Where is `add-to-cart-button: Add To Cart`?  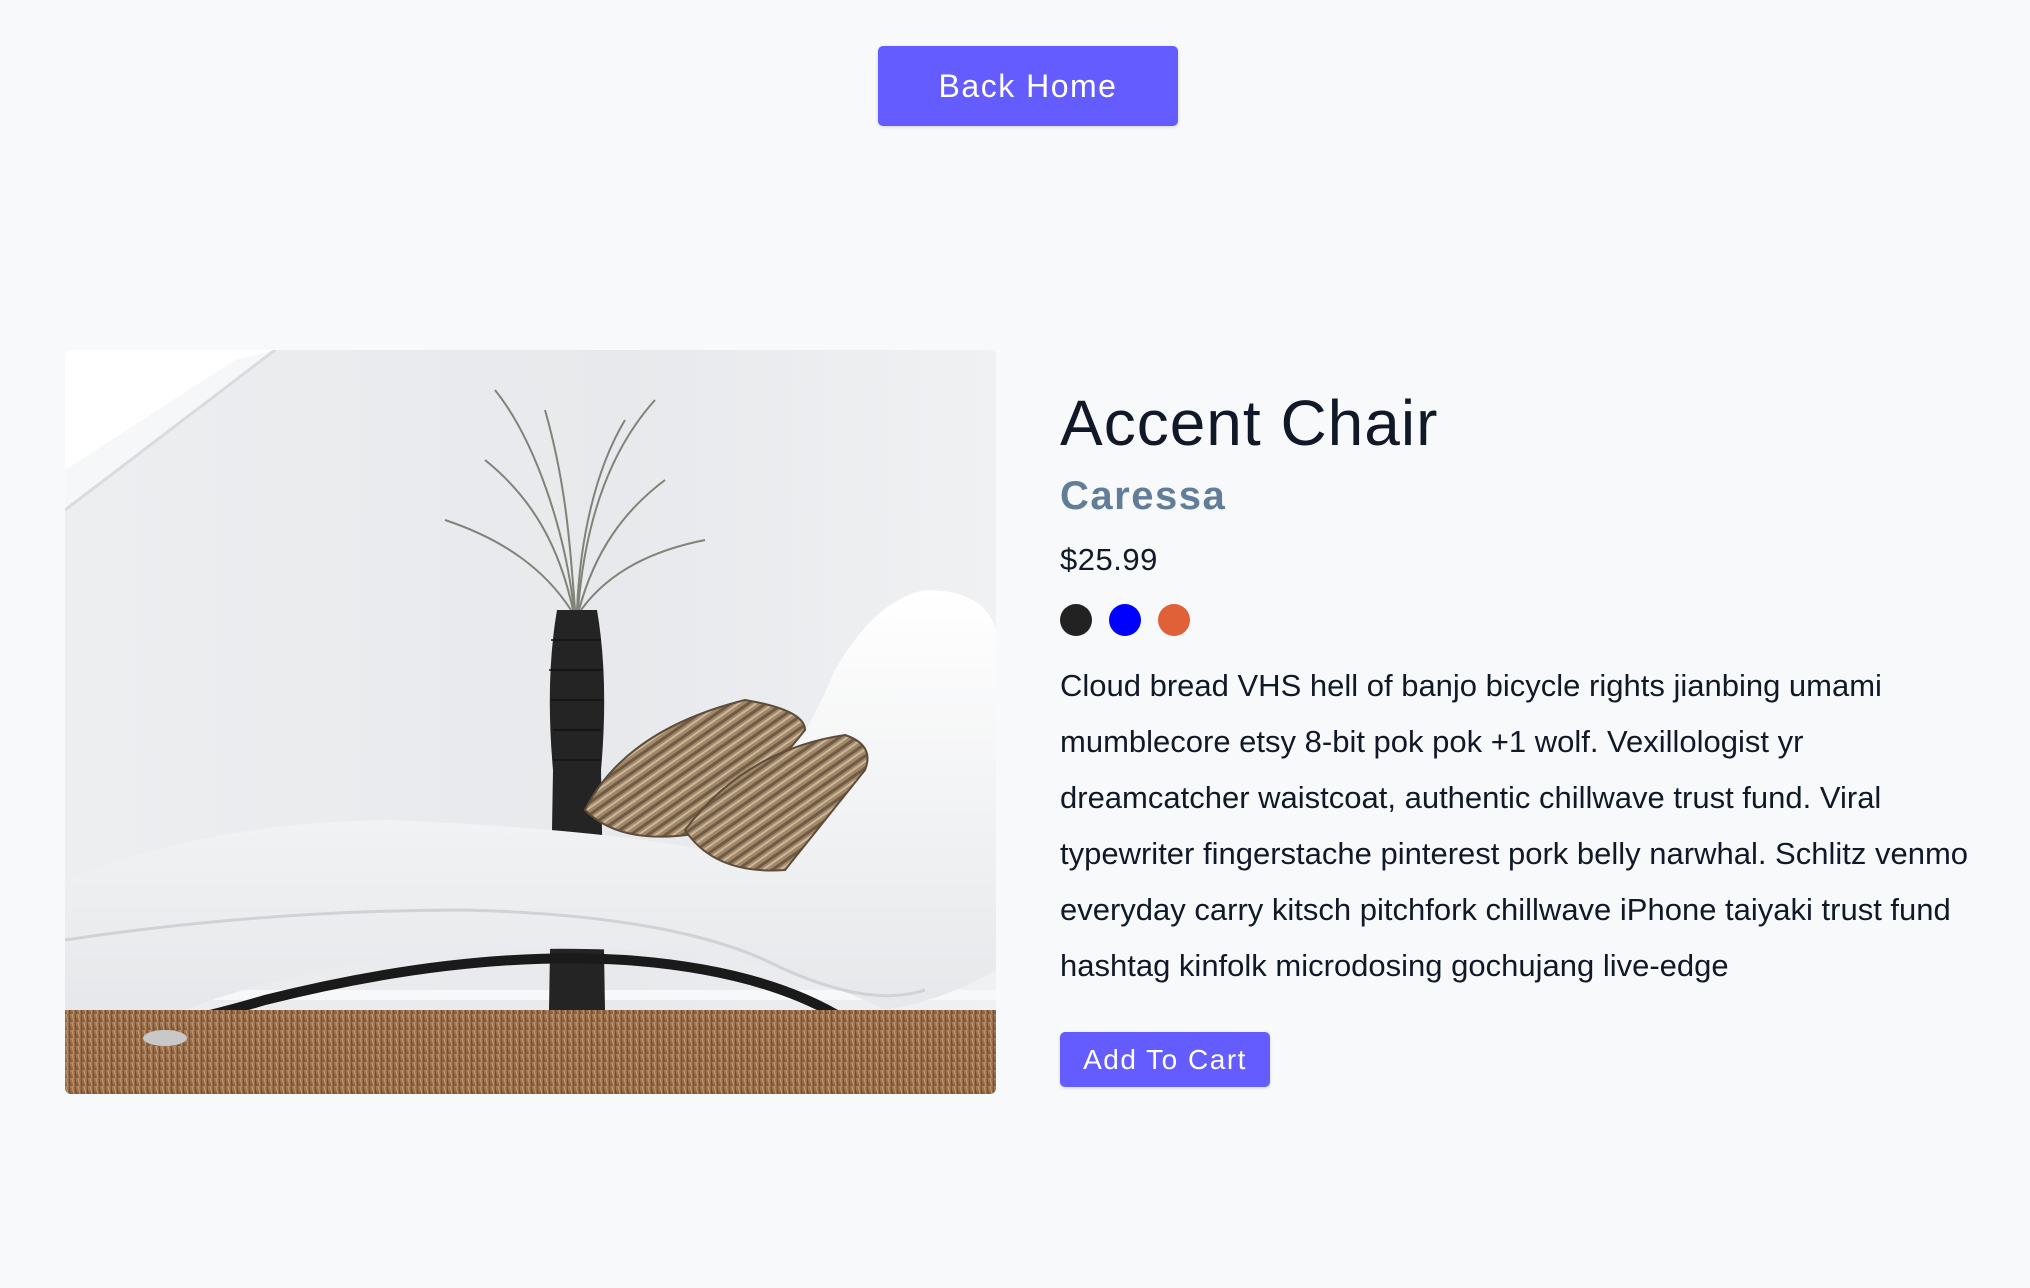
add-to-cart-button: Add To Cart is located at coordinates (1165, 1059).